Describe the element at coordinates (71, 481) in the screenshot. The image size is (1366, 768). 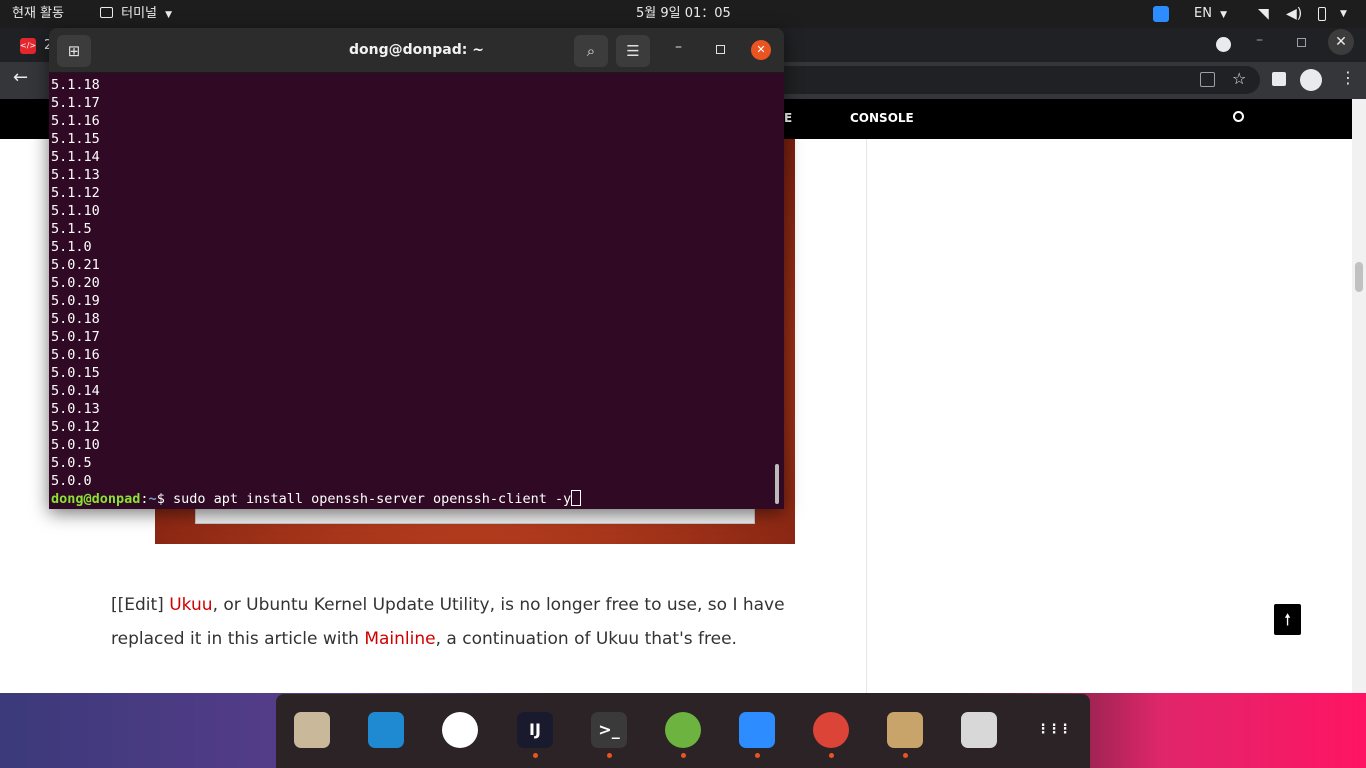
I see `terminal-output-line: 5.0.0` at that location.